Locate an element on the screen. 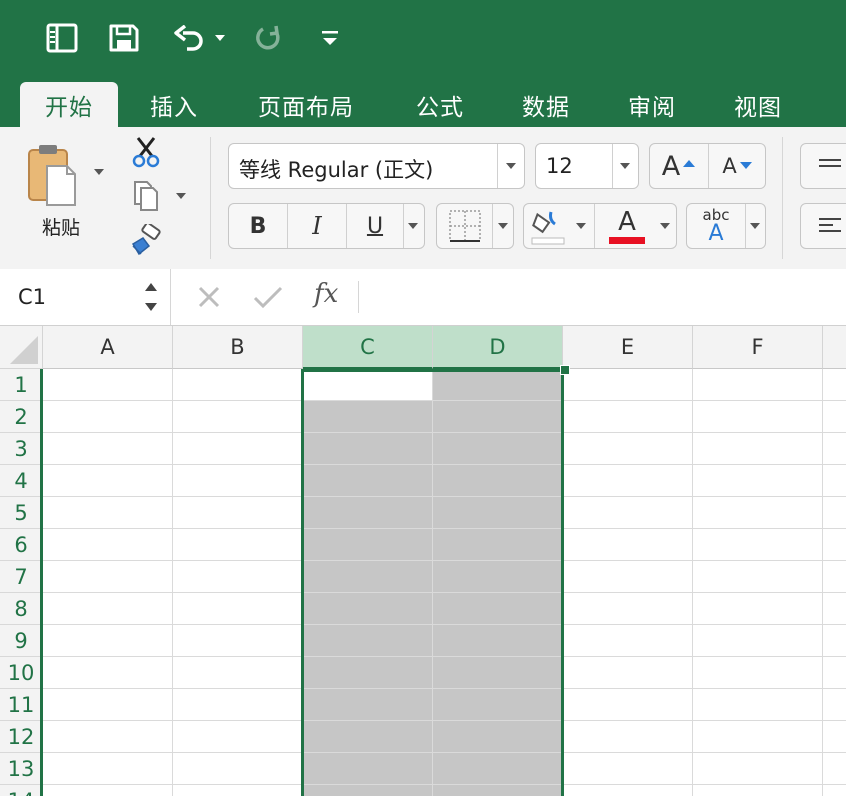 The height and width of the screenshot is (796, 846). row-header: 13 is located at coordinates (21, 769).